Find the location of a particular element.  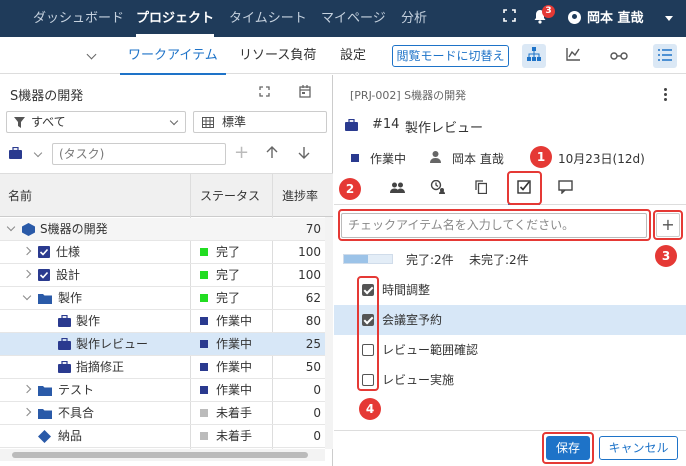

calendar-icon is located at coordinates (305, 93).